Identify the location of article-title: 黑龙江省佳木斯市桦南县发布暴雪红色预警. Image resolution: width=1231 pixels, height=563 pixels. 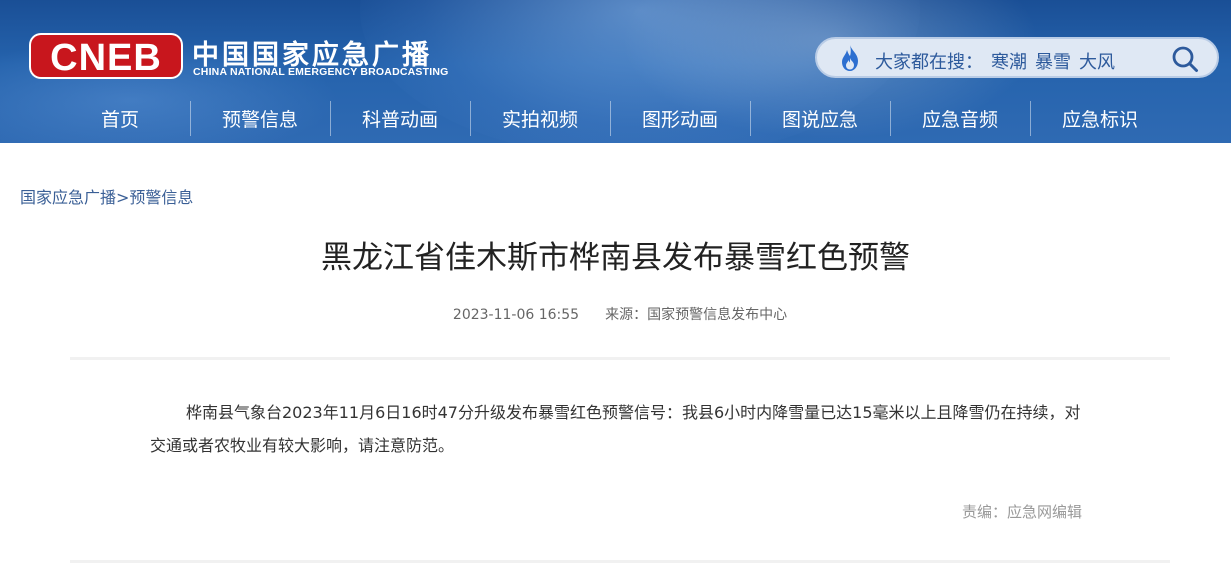
(615, 258).